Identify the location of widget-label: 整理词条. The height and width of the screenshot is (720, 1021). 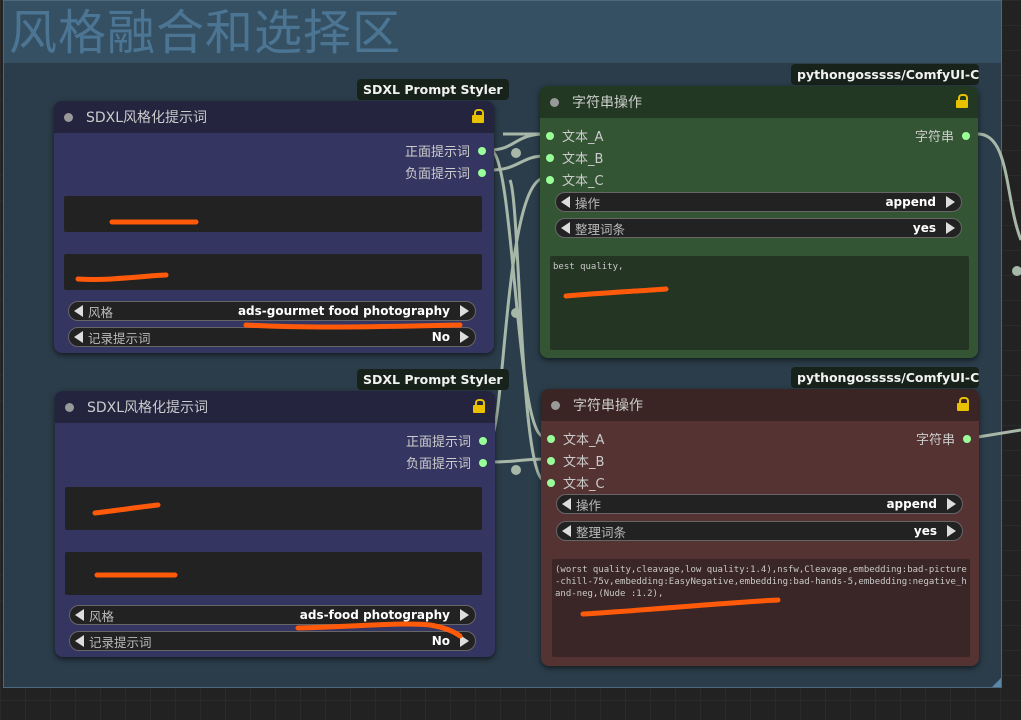
(601, 532).